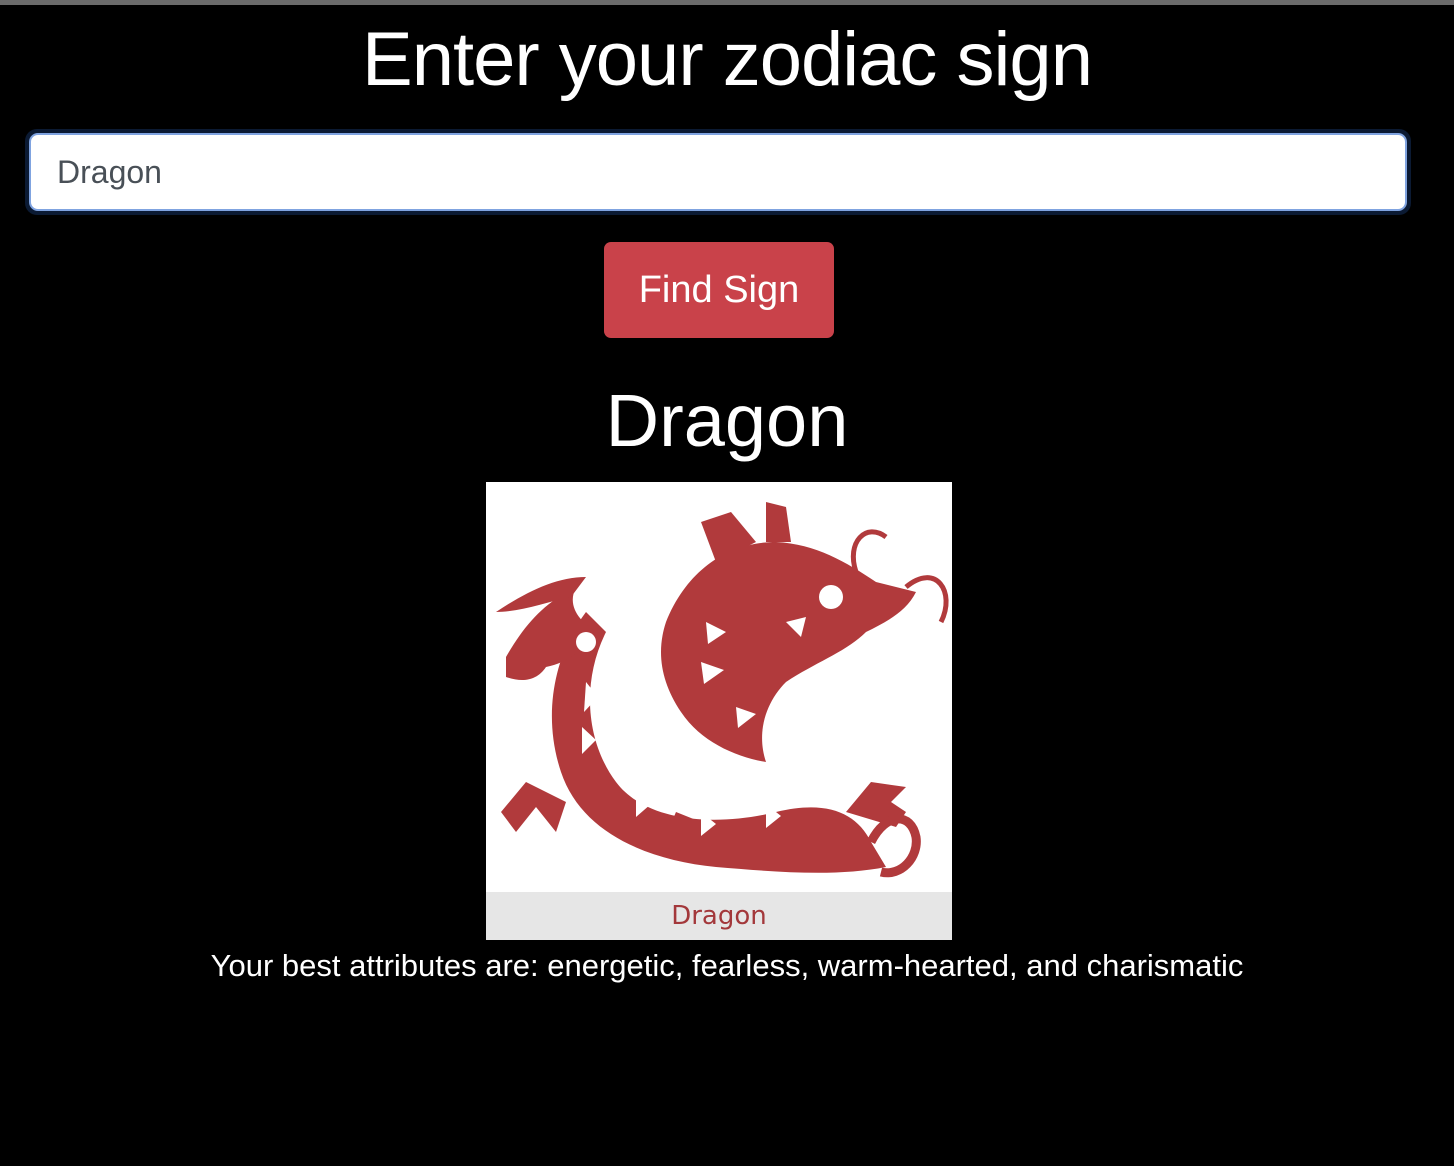 The width and height of the screenshot is (1454, 1166). Describe the element at coordinates (727, 59) in the screenshot. I see `page-title: Enter your zodiac sign` at that location.